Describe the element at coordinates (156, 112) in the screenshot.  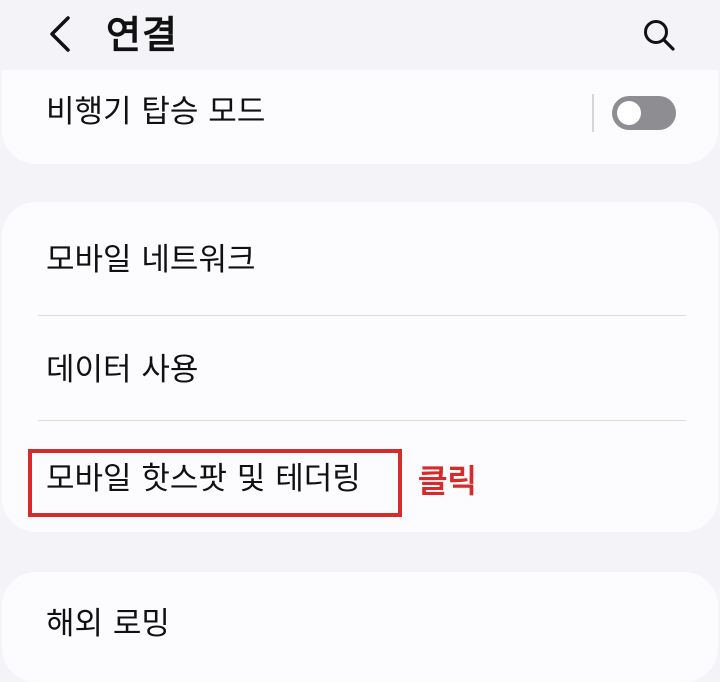
I see `airplane-mode-label: 비행기 탑승 모드` at that location.